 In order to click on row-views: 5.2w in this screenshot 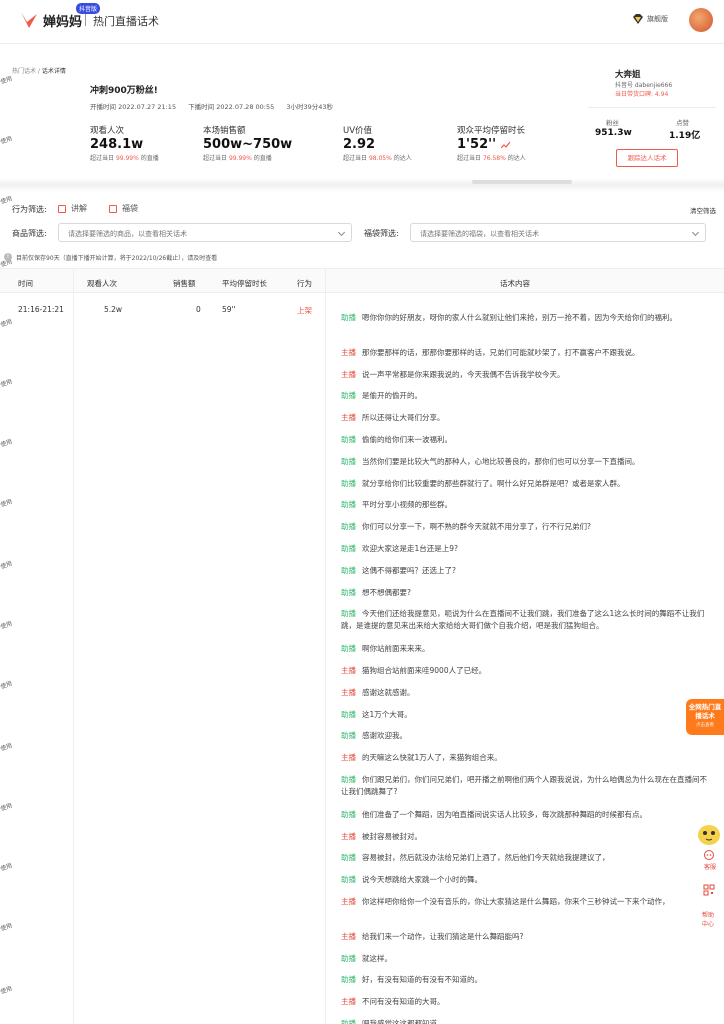, I will do `click(113, 309)`.